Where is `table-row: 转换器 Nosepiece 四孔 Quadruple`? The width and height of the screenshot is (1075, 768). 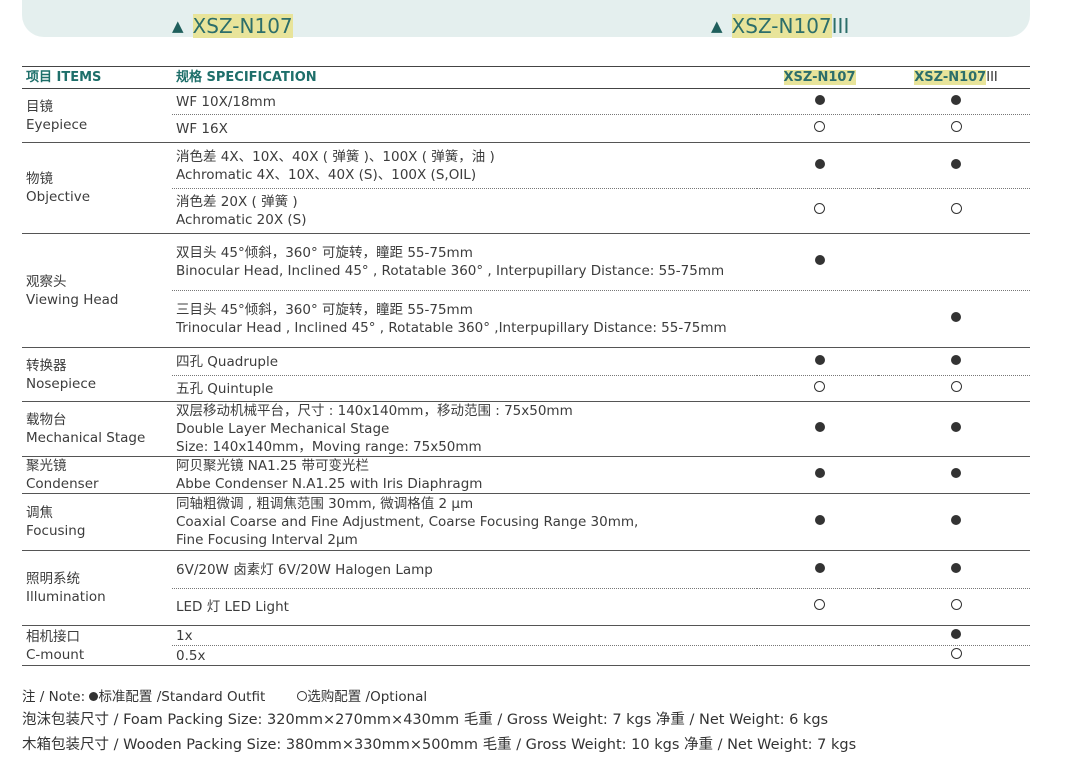
table-row: 转换器 Nosepiece 四孔 Quadruple is located at coordinates (526, 374).